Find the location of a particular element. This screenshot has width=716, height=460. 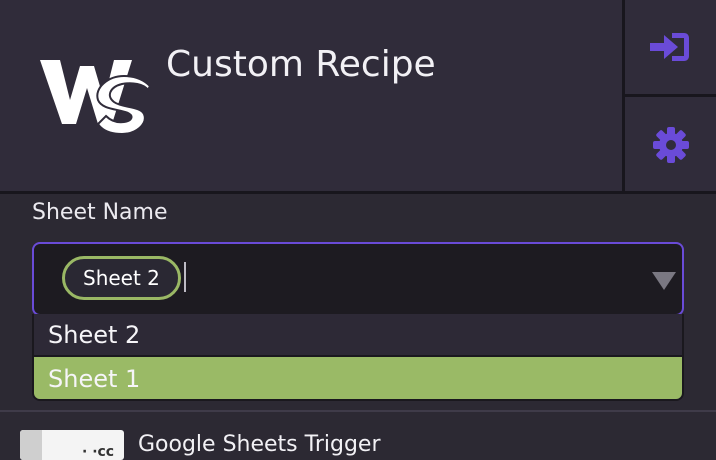

selected-sheet-chip-label: Sheet 2 is located at coordinates (121, 278).